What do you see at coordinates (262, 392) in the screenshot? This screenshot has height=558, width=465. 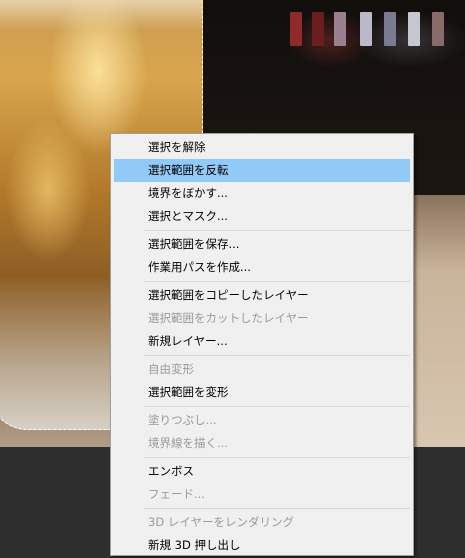 I see `menu-item: 選択範囲を変形` at bounding box center [262, 392].